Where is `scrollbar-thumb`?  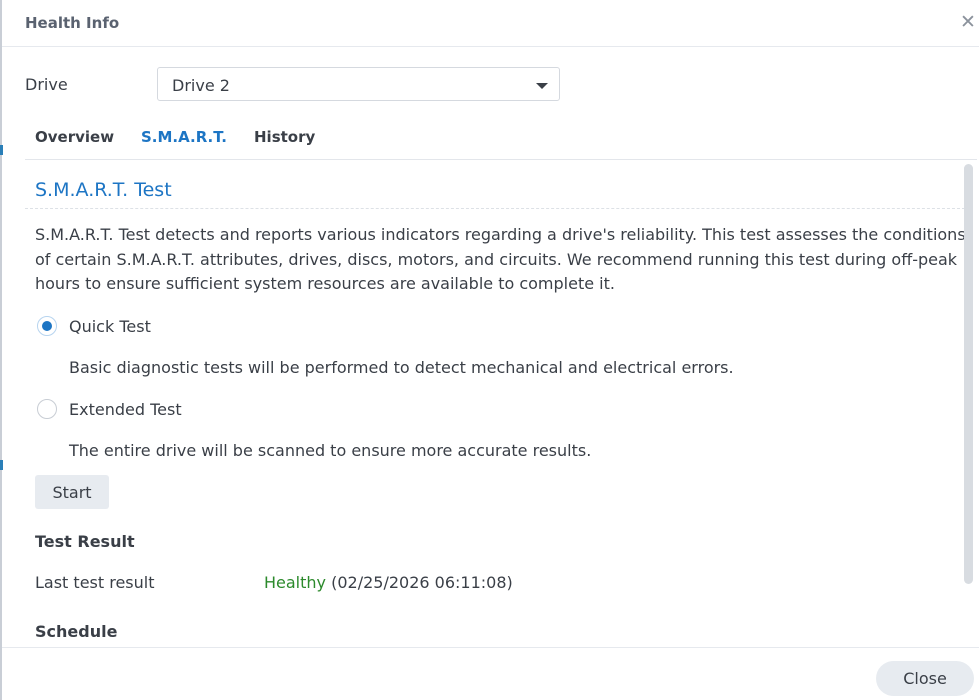 scrollbar-thumb is located at coordinates (968, 374).